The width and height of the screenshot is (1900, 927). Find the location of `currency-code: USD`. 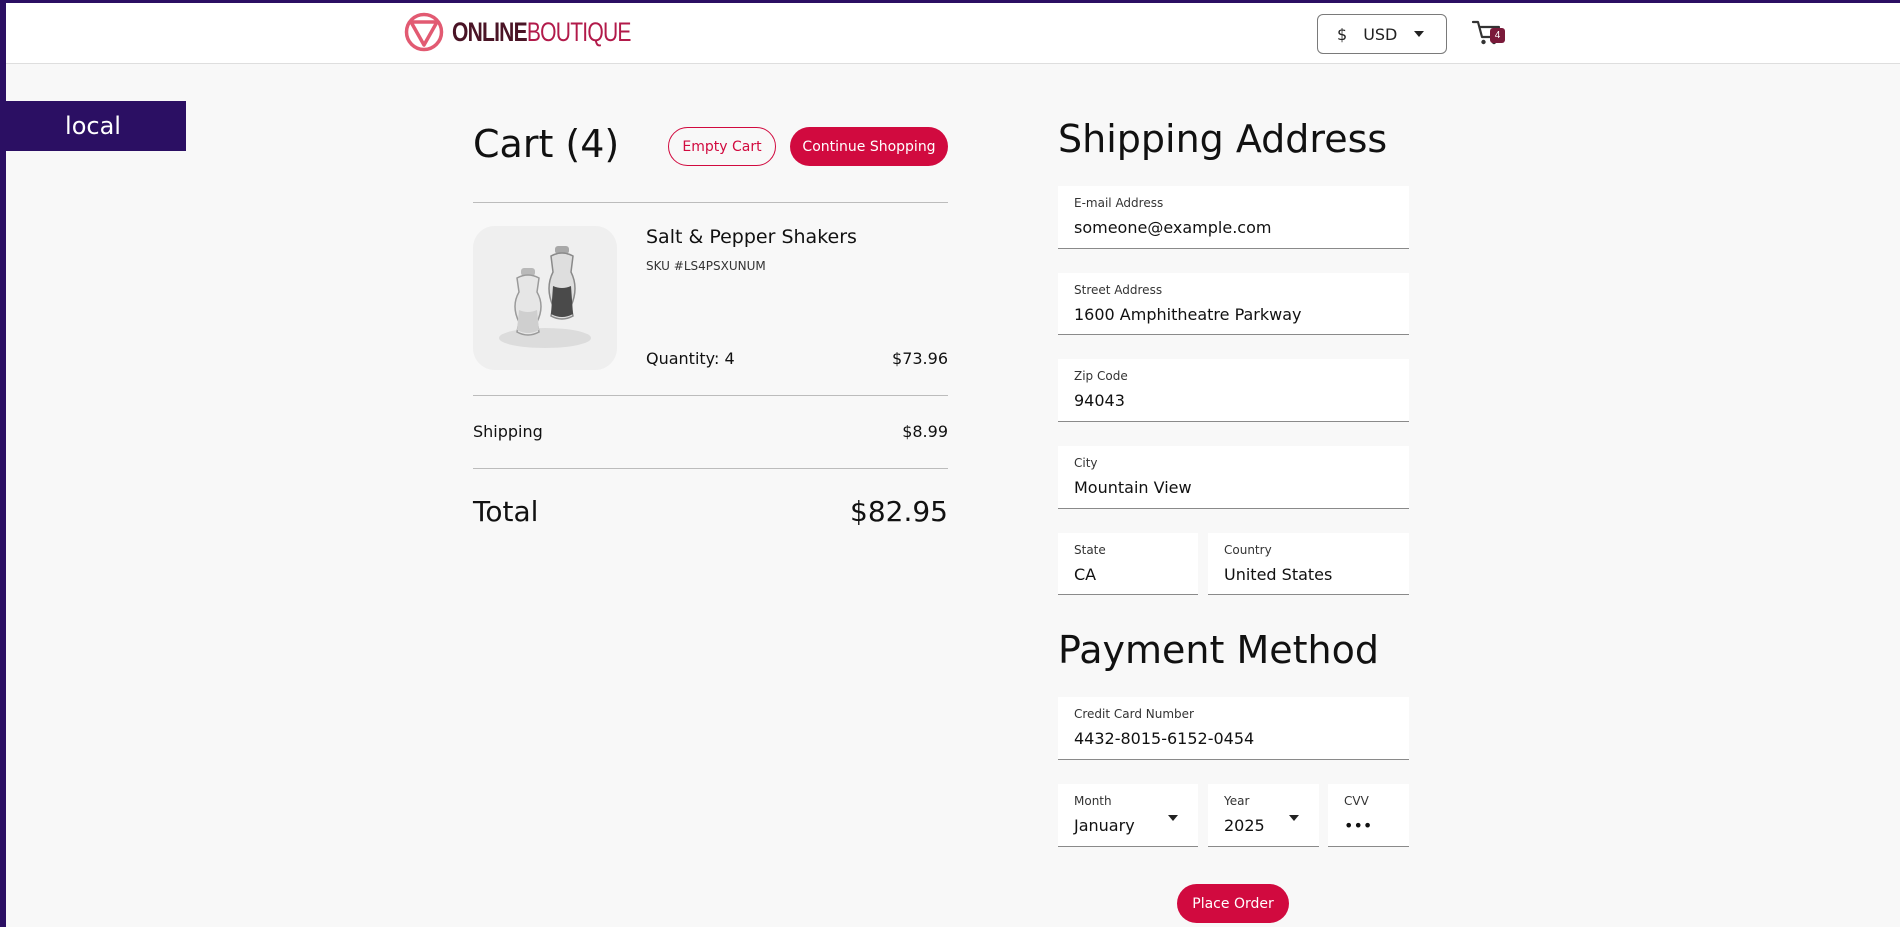

currency-code: USD is located at coordinates (1380, 34).